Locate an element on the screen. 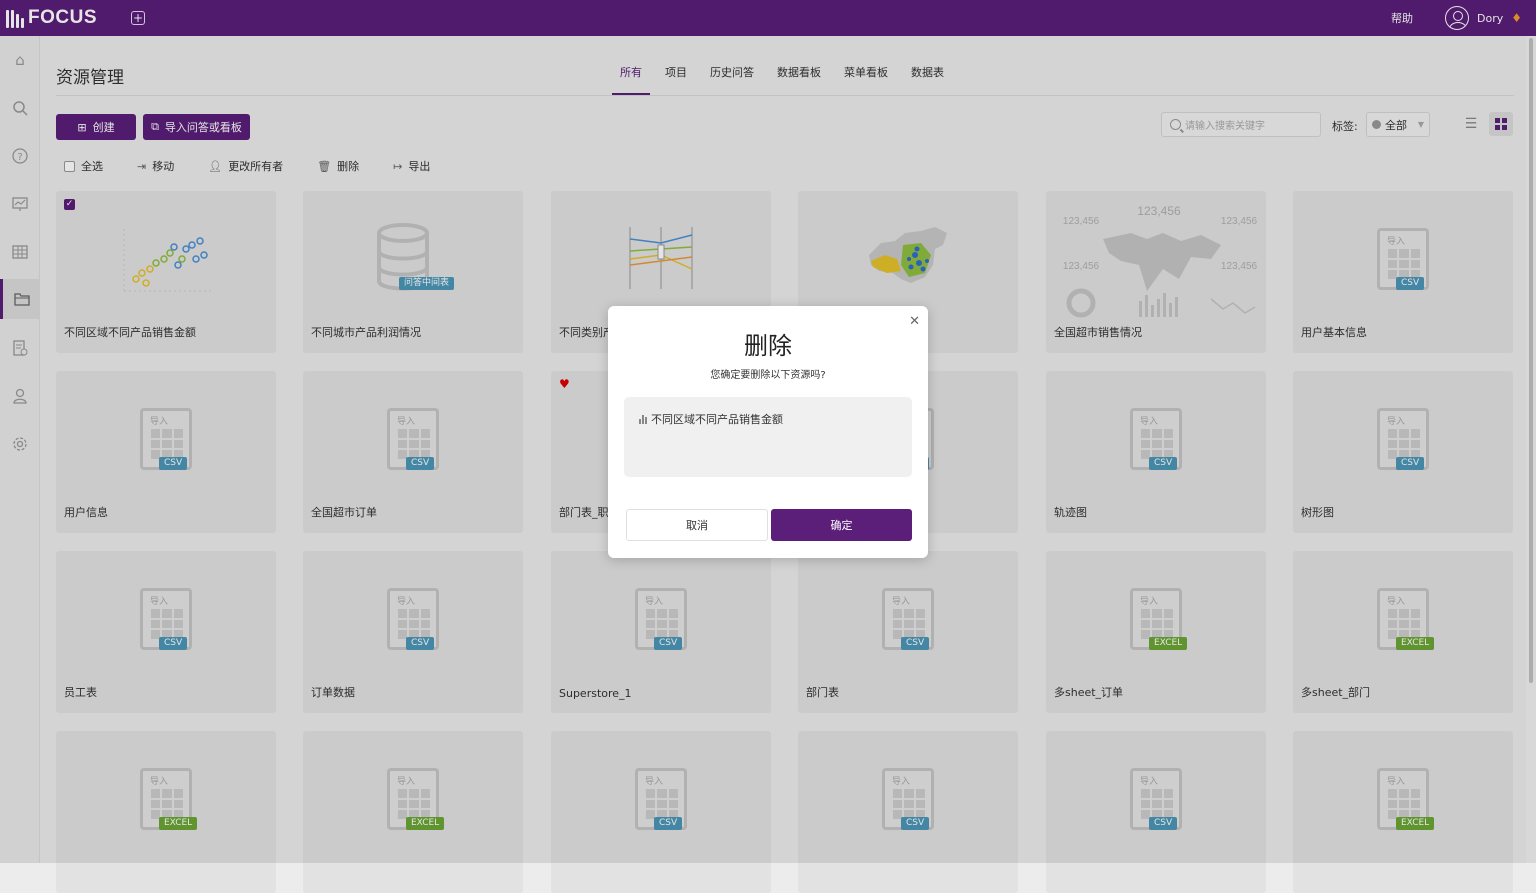  dialog-title: 删除 is located at coordinates (768, 346).